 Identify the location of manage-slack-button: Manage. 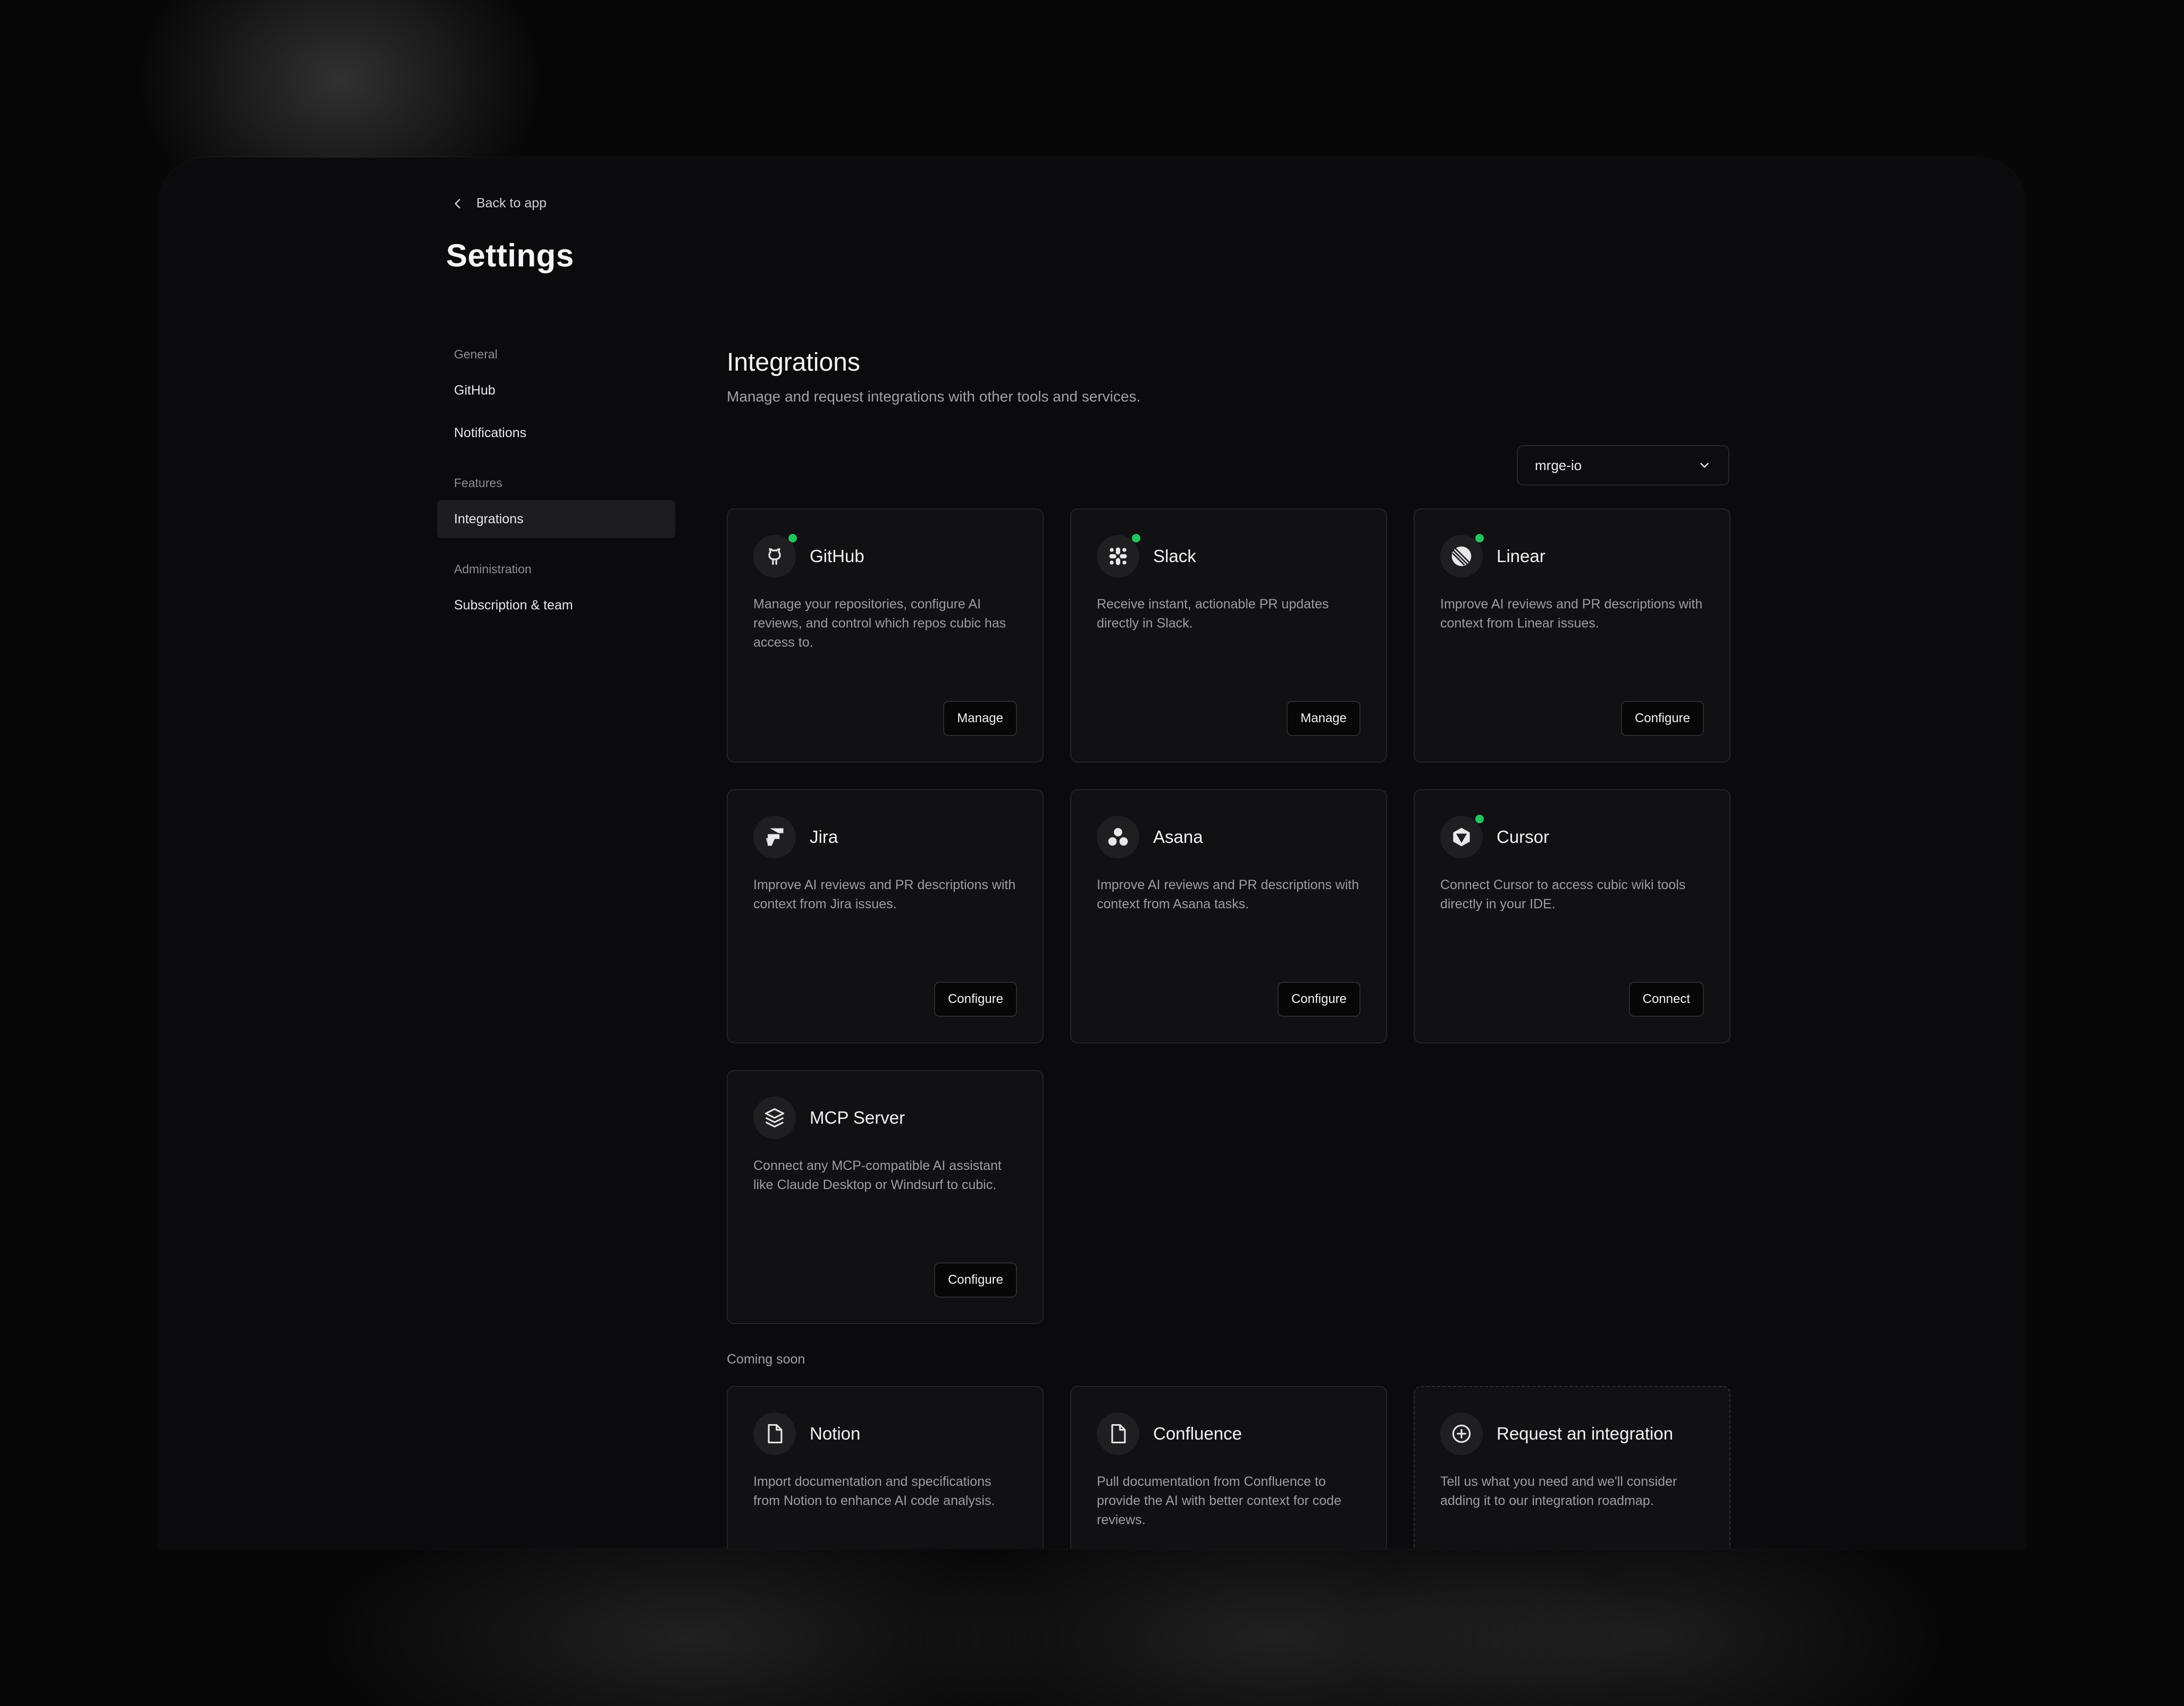
(1323, 718).